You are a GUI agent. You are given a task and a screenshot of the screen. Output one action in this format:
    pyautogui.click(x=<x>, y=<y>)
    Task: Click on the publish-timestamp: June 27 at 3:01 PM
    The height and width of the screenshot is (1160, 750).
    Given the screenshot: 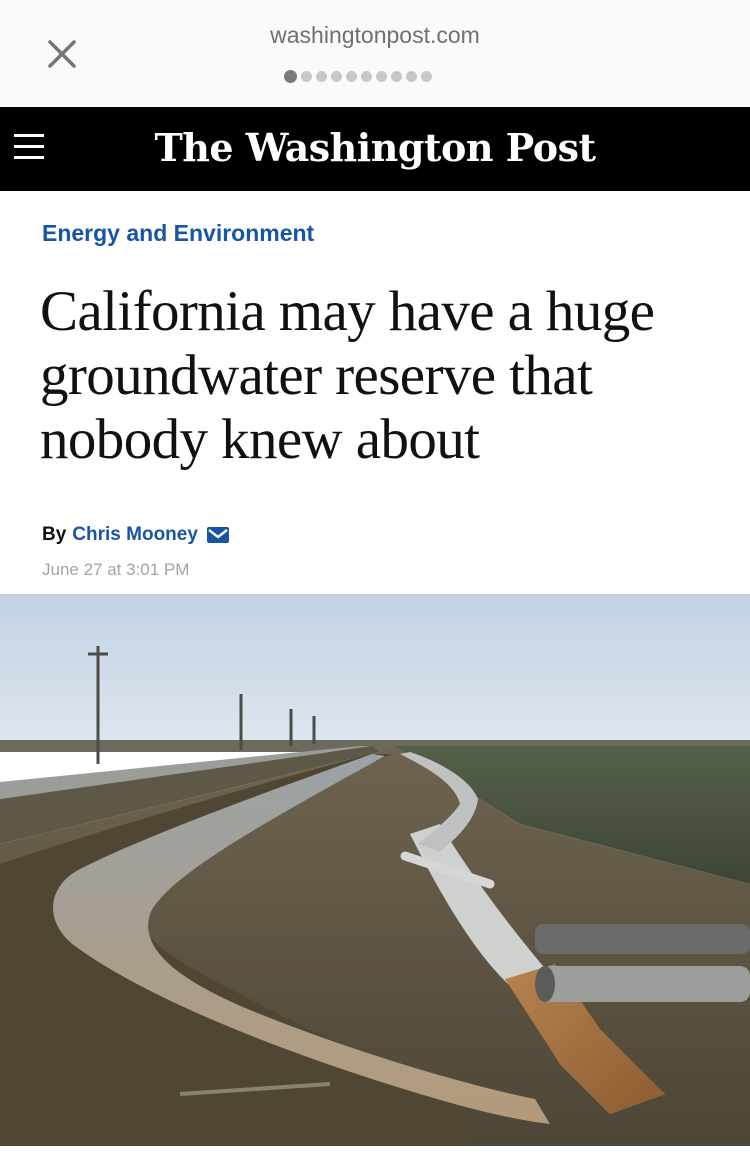 What is the action you would take?
    pyautogui.click(x=116, y=569)
    